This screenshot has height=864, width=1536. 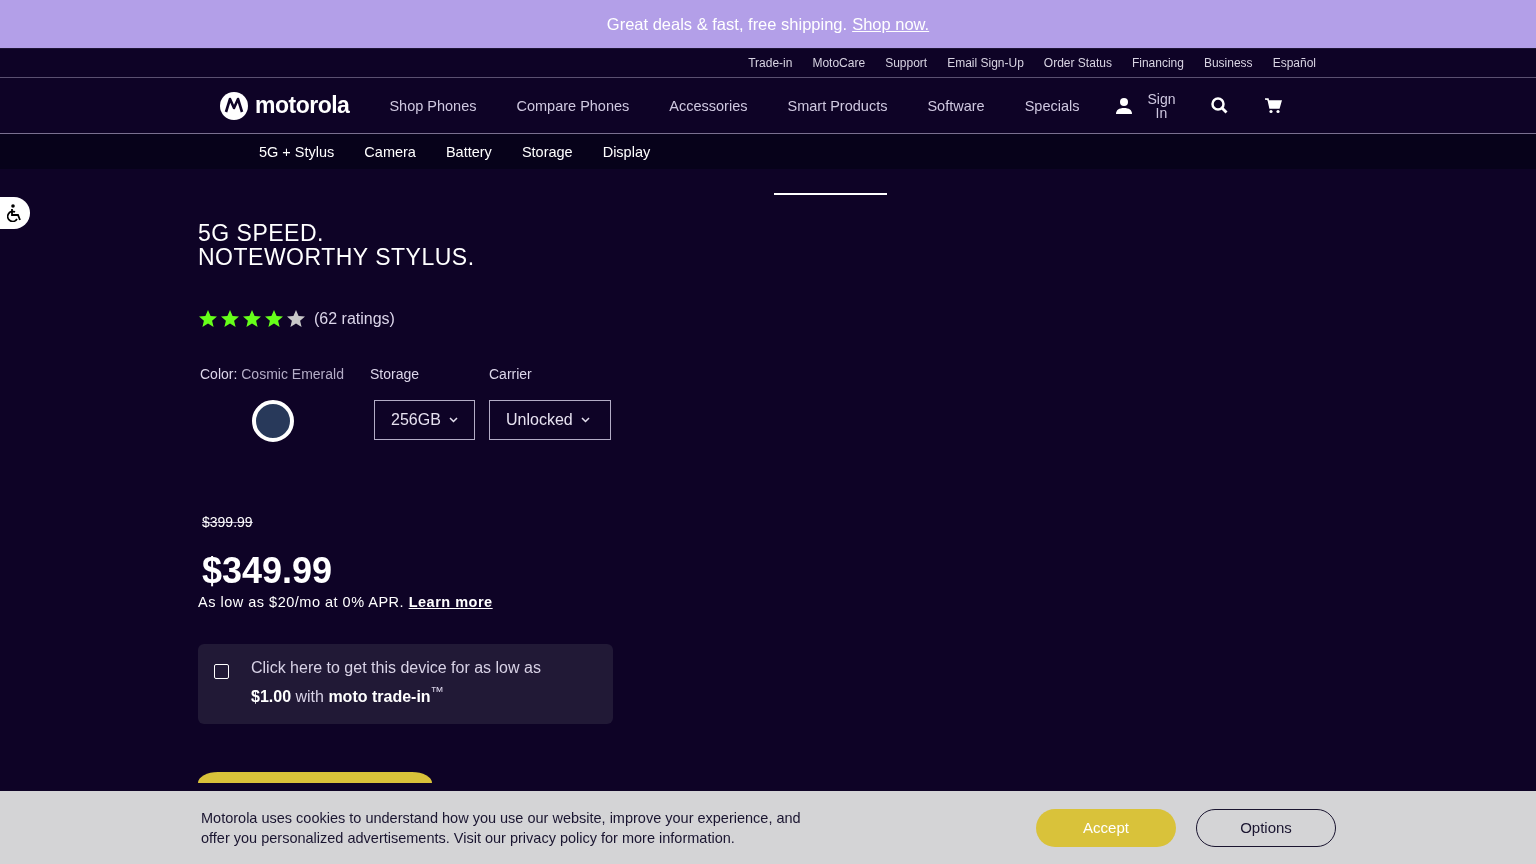 I want to click on accessibility-button, so click(x=15, y=213).